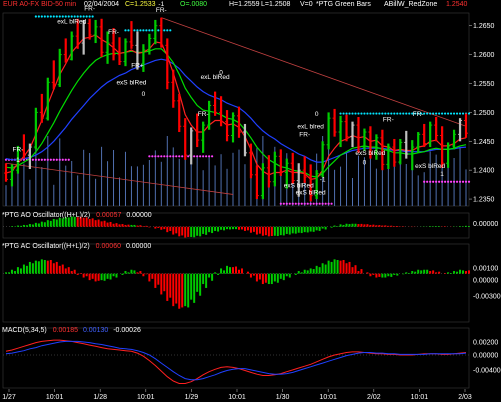 This screenshot has width=501, height=402. I want to click on date-label: 02/04/2004, so click(102, 4).